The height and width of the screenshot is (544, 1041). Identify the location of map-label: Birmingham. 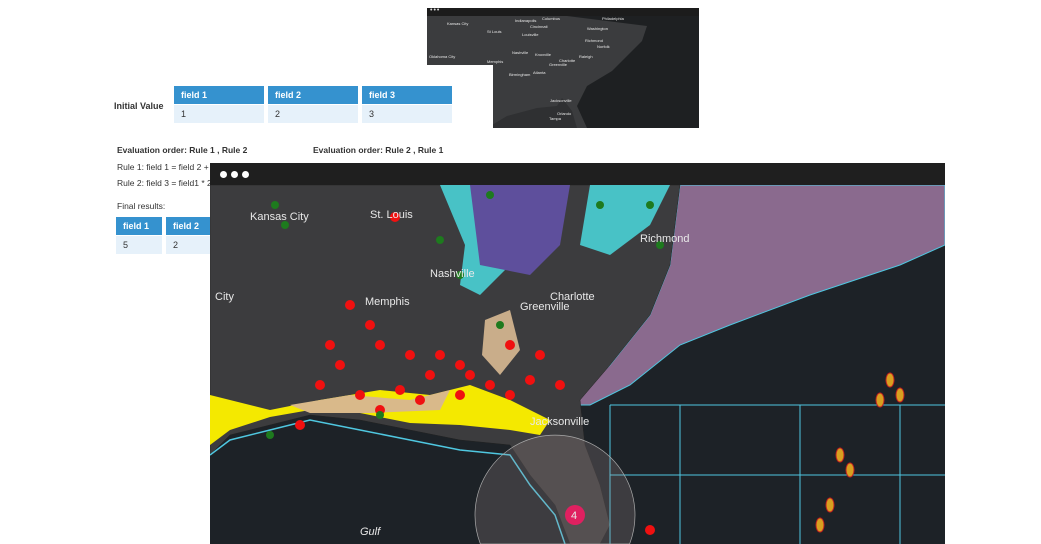
(520, 74).